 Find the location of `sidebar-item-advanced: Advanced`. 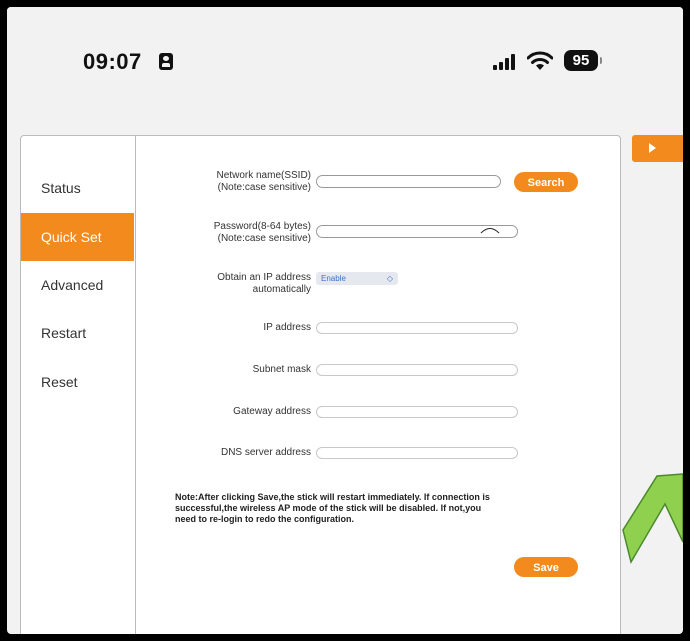

sidebar-item-advanced: Advanced is located at coordinates (77, 285).